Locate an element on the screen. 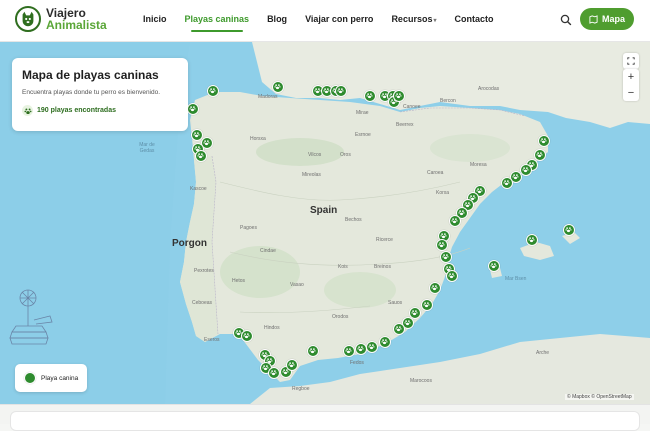 This screenshot has height=431, width=650. label-city: Arocodas is located at coordinates (489, 89).